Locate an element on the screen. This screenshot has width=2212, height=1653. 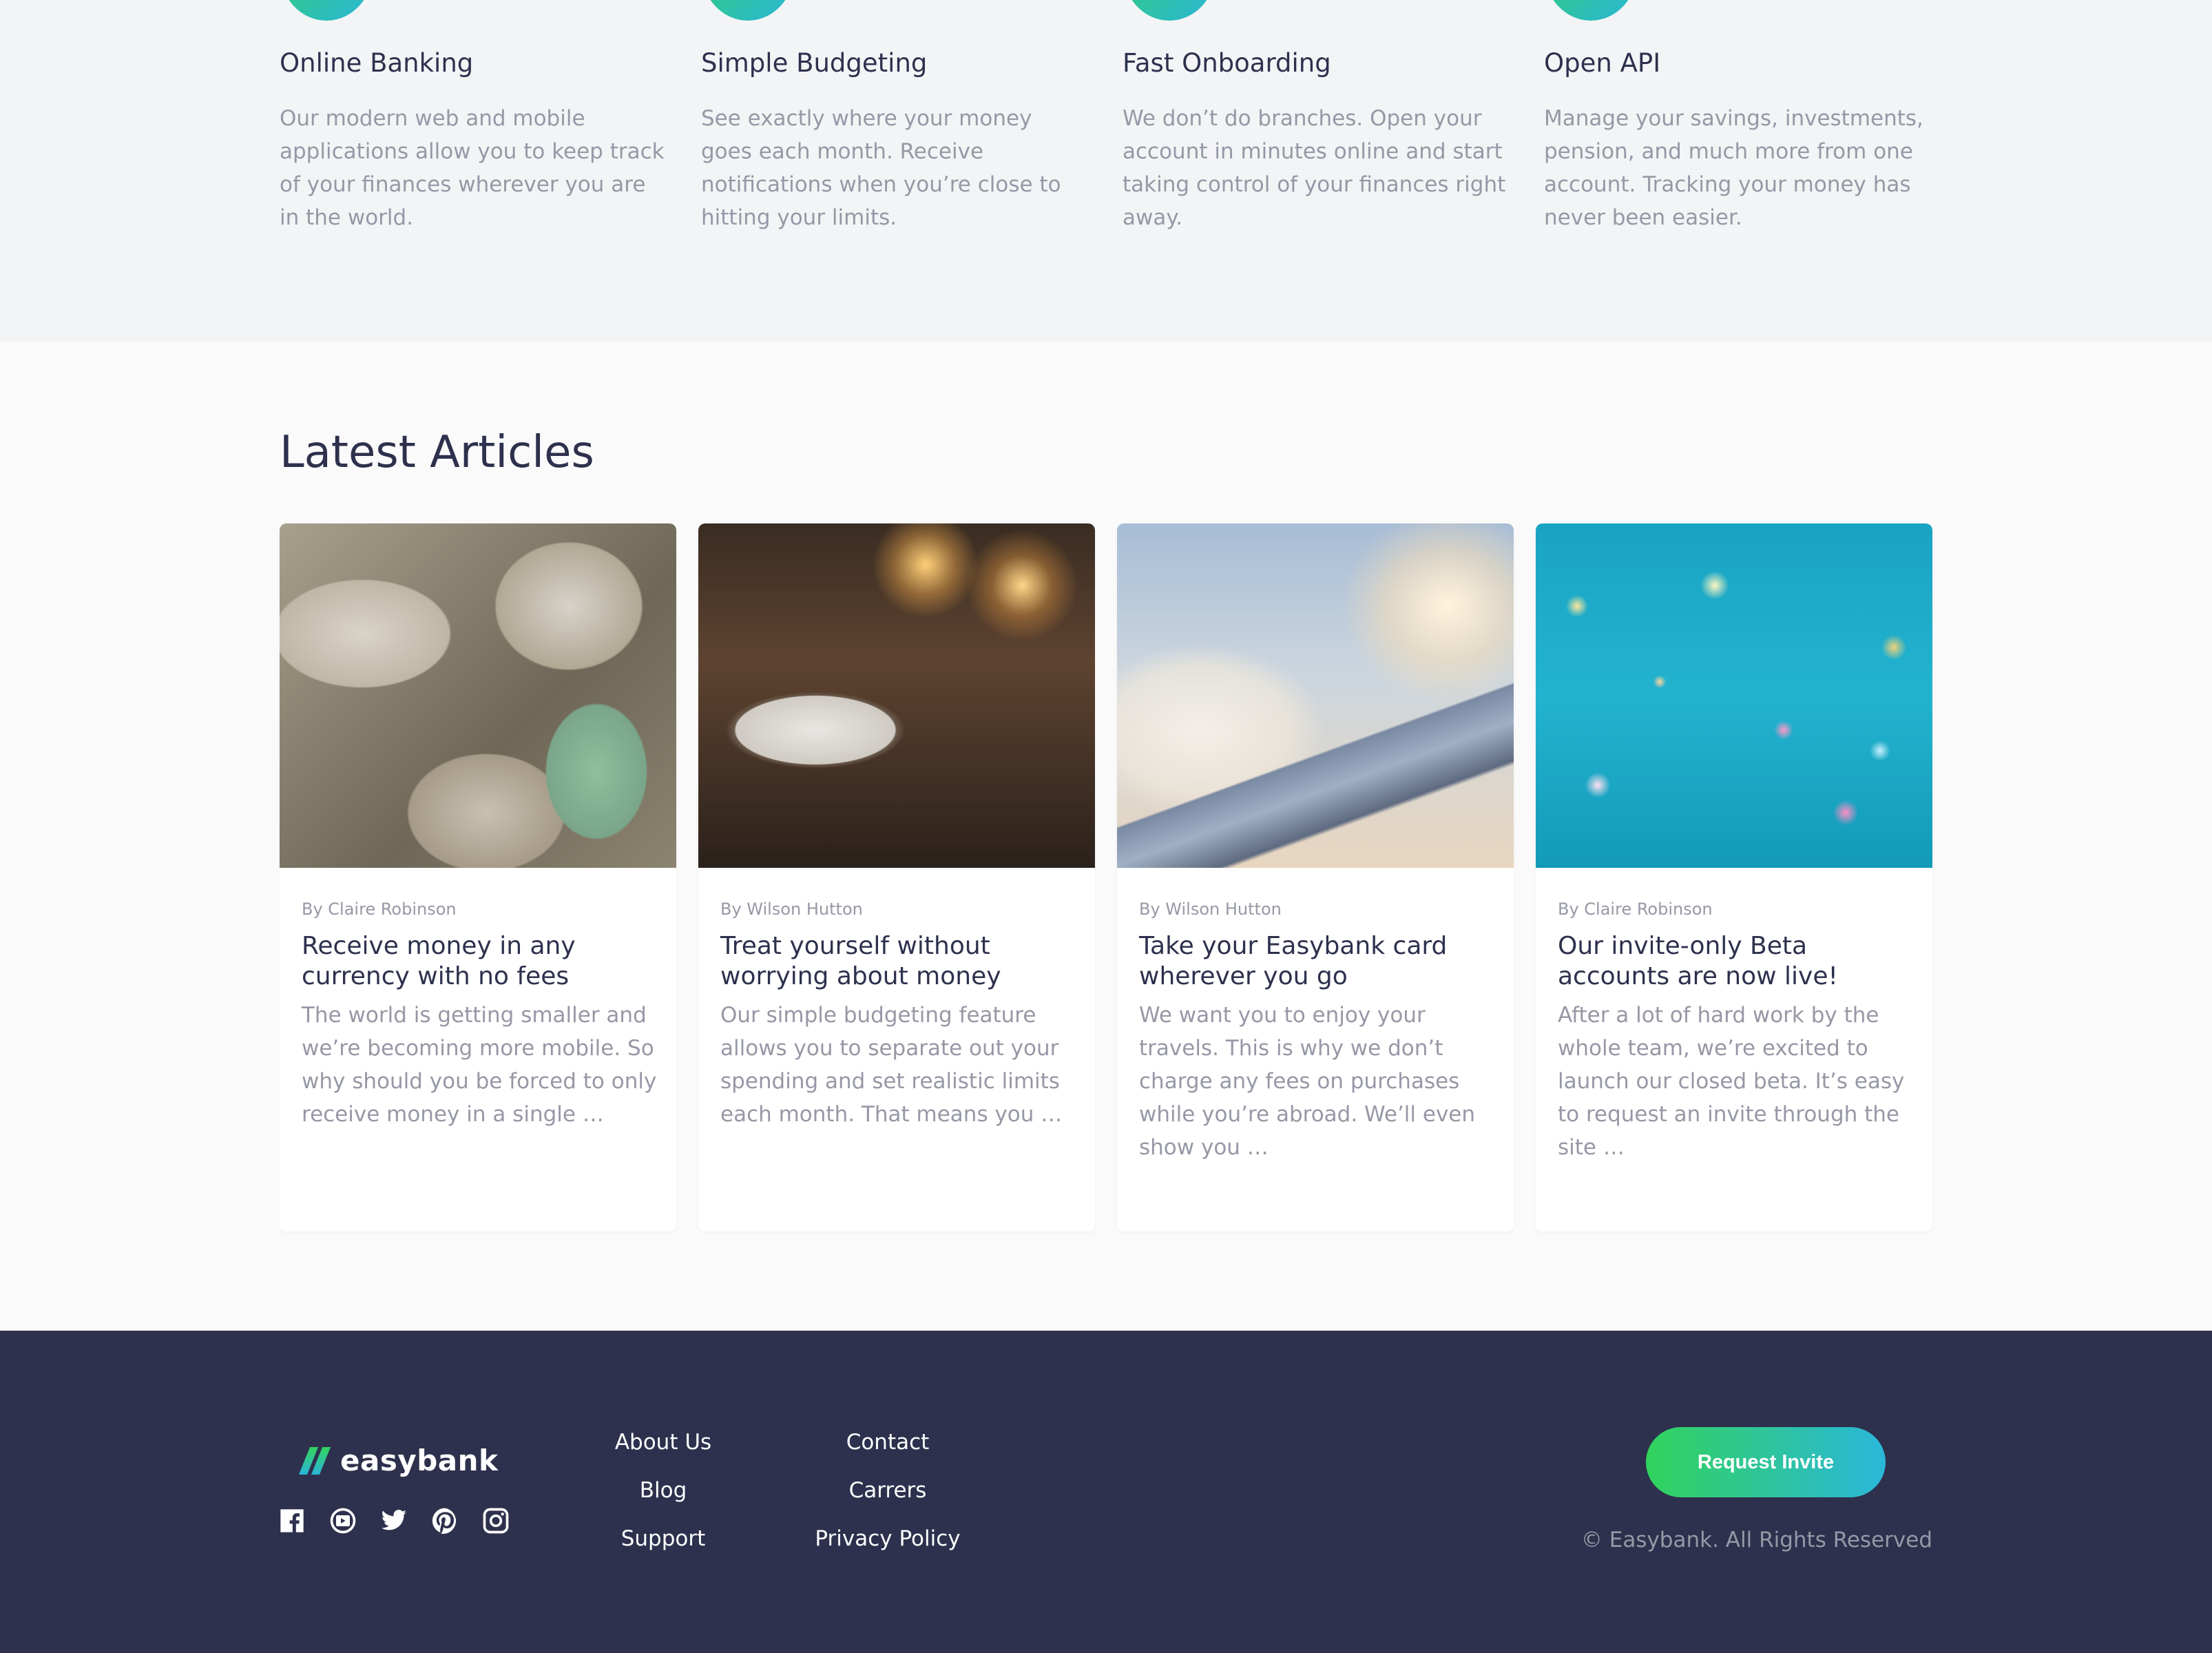
twitter-icon is located at coordinates (394, 1521).